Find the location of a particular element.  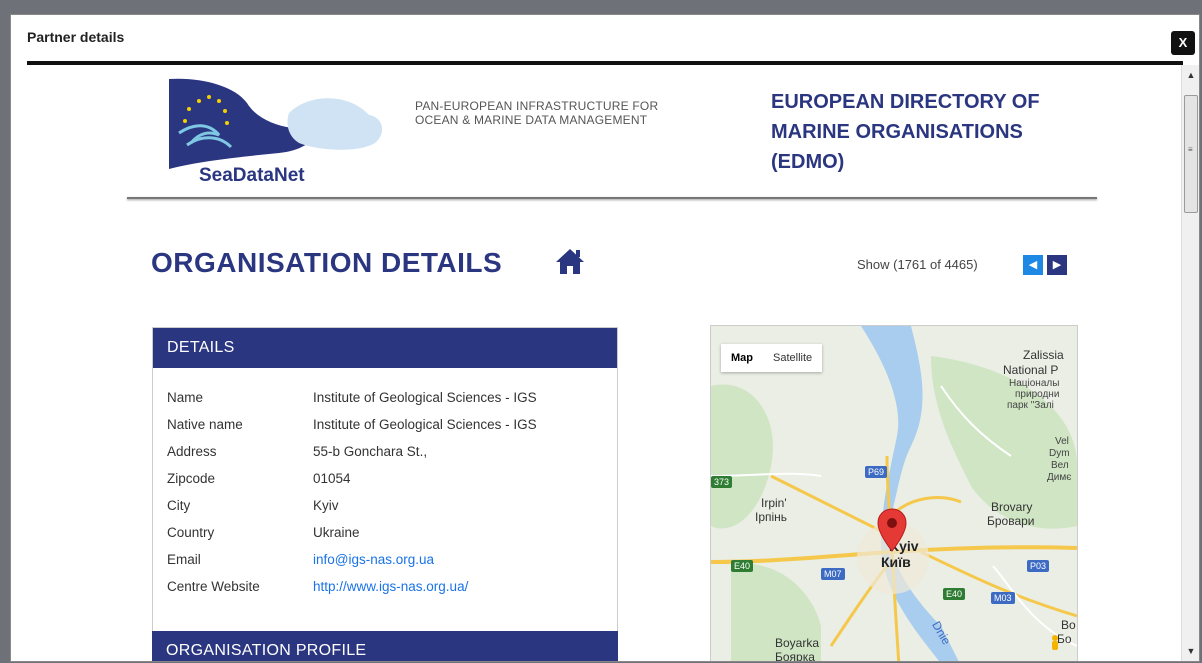

detail-value: Ukraine is located at coordinates (336, 532).